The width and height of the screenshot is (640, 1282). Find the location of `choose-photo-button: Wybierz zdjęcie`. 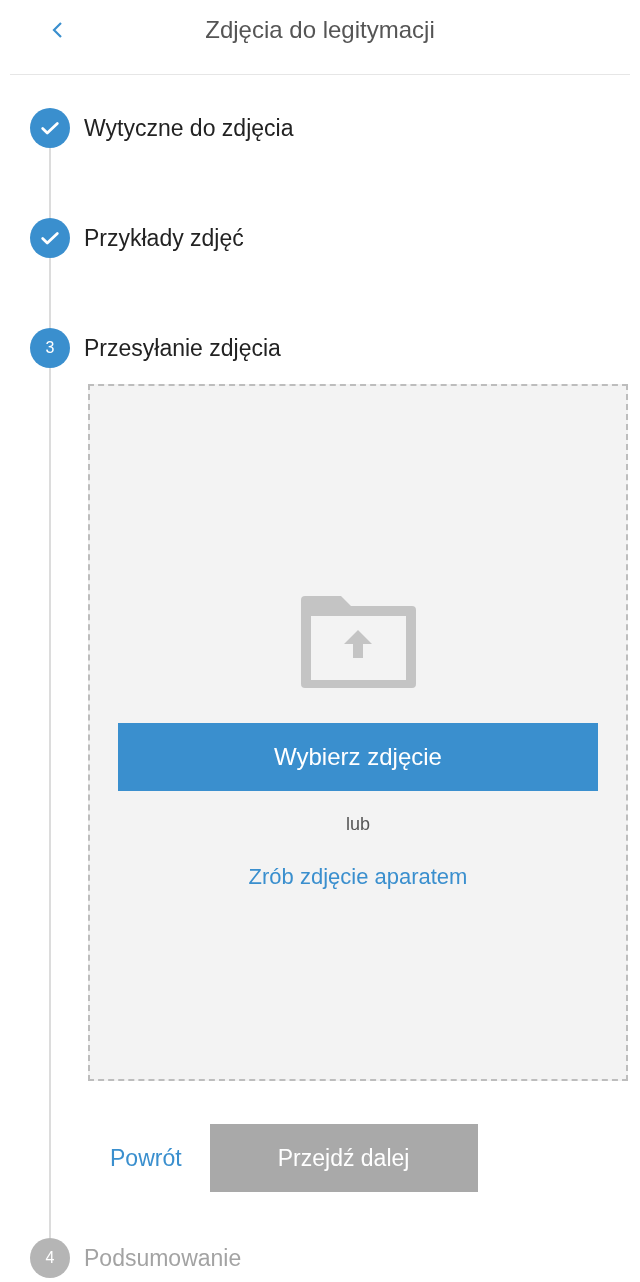

choose-photo-button: Wybierz zdjęcie is located at coordinates (358, 757).